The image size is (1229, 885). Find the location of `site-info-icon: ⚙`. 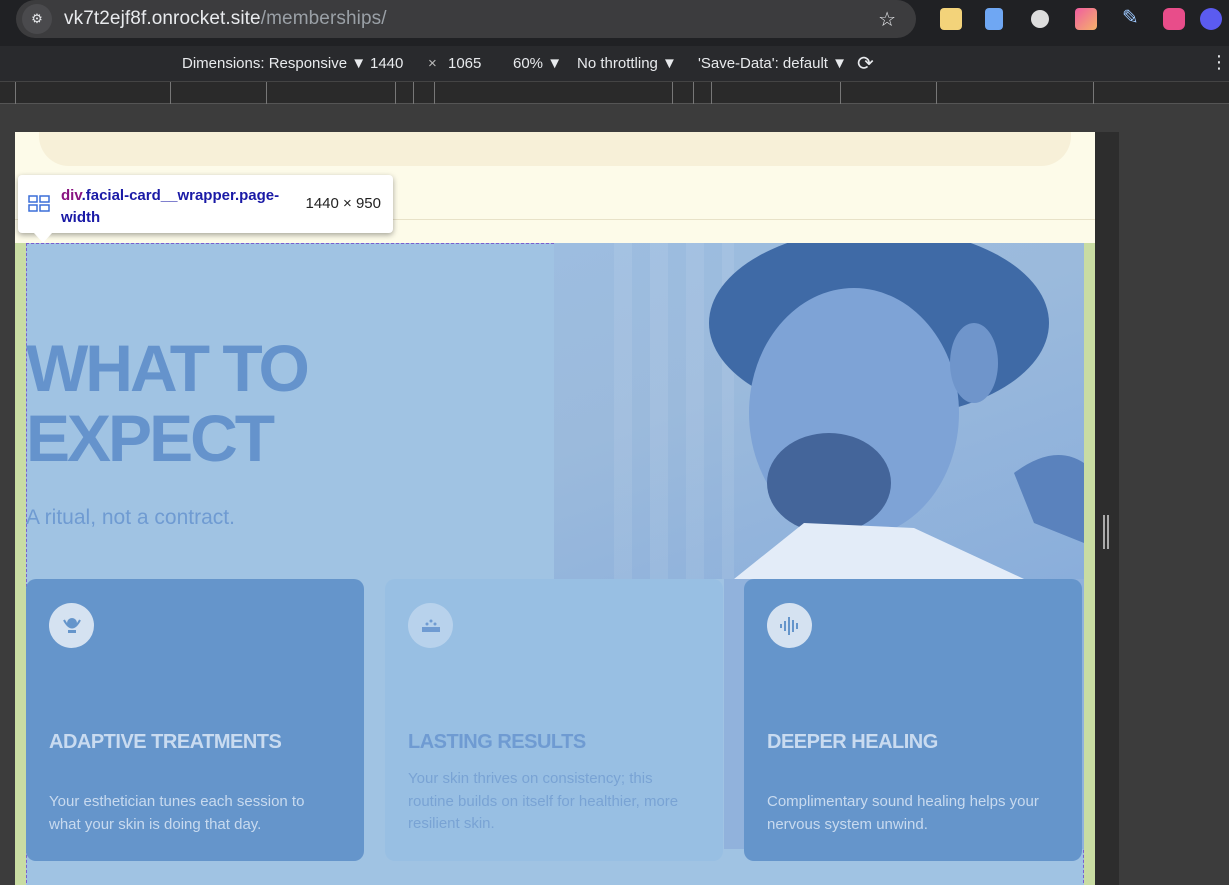

site-info-icon: ⚙ is located at coordinates (37, 19).